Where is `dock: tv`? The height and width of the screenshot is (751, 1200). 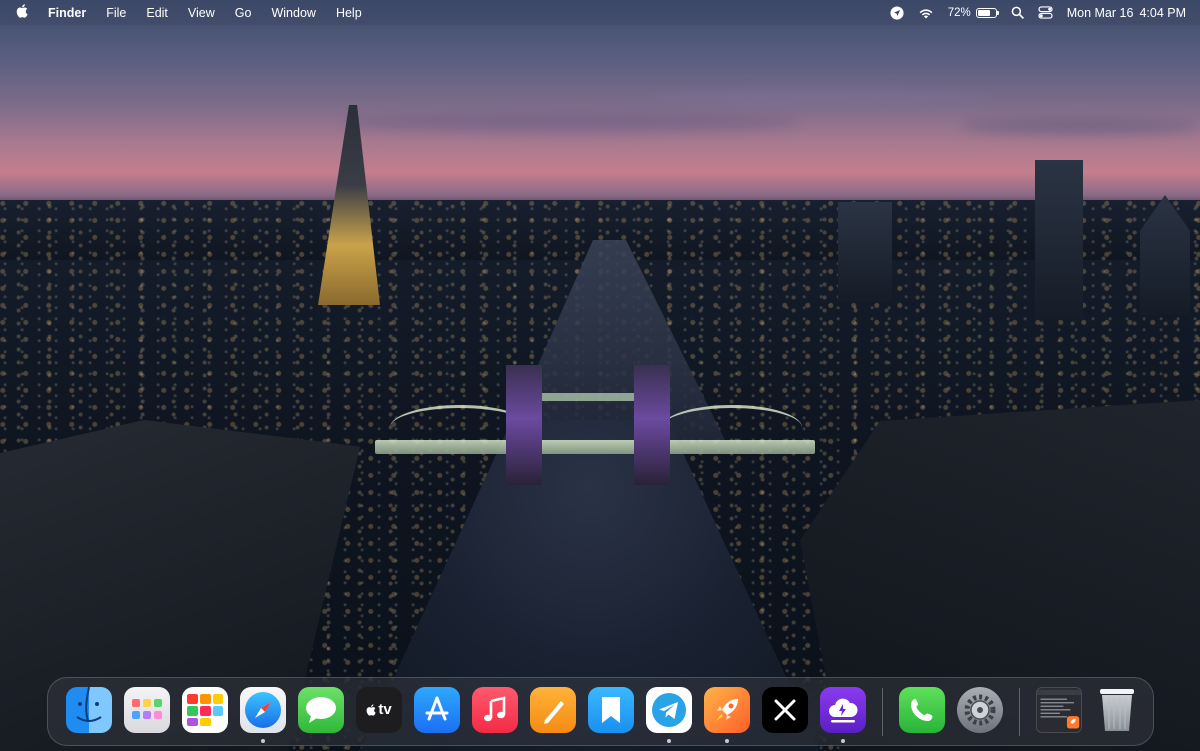
dock: tv is located at coordinates (600, 711).